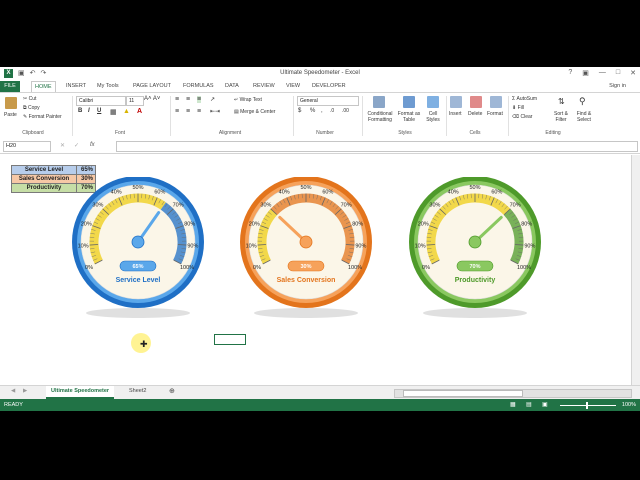  What do you see at coordinates (137, 391) in the screenshot?
I see `sheet-tab-sheet2: Sheet2` at bounding box center [137, 391].